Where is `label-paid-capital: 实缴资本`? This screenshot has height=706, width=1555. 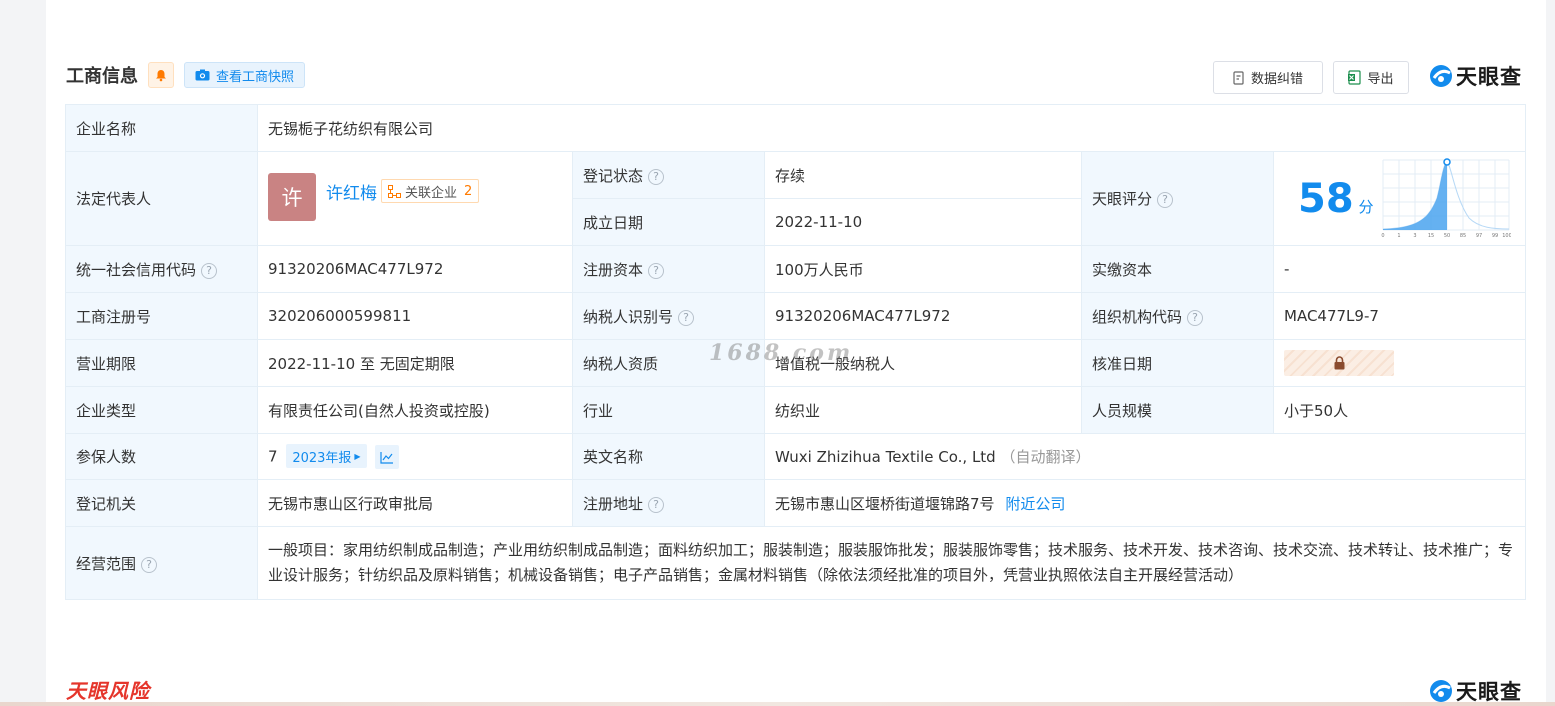 label-paid-capital: 实缴资本 is located at coordinates (1177, 269).